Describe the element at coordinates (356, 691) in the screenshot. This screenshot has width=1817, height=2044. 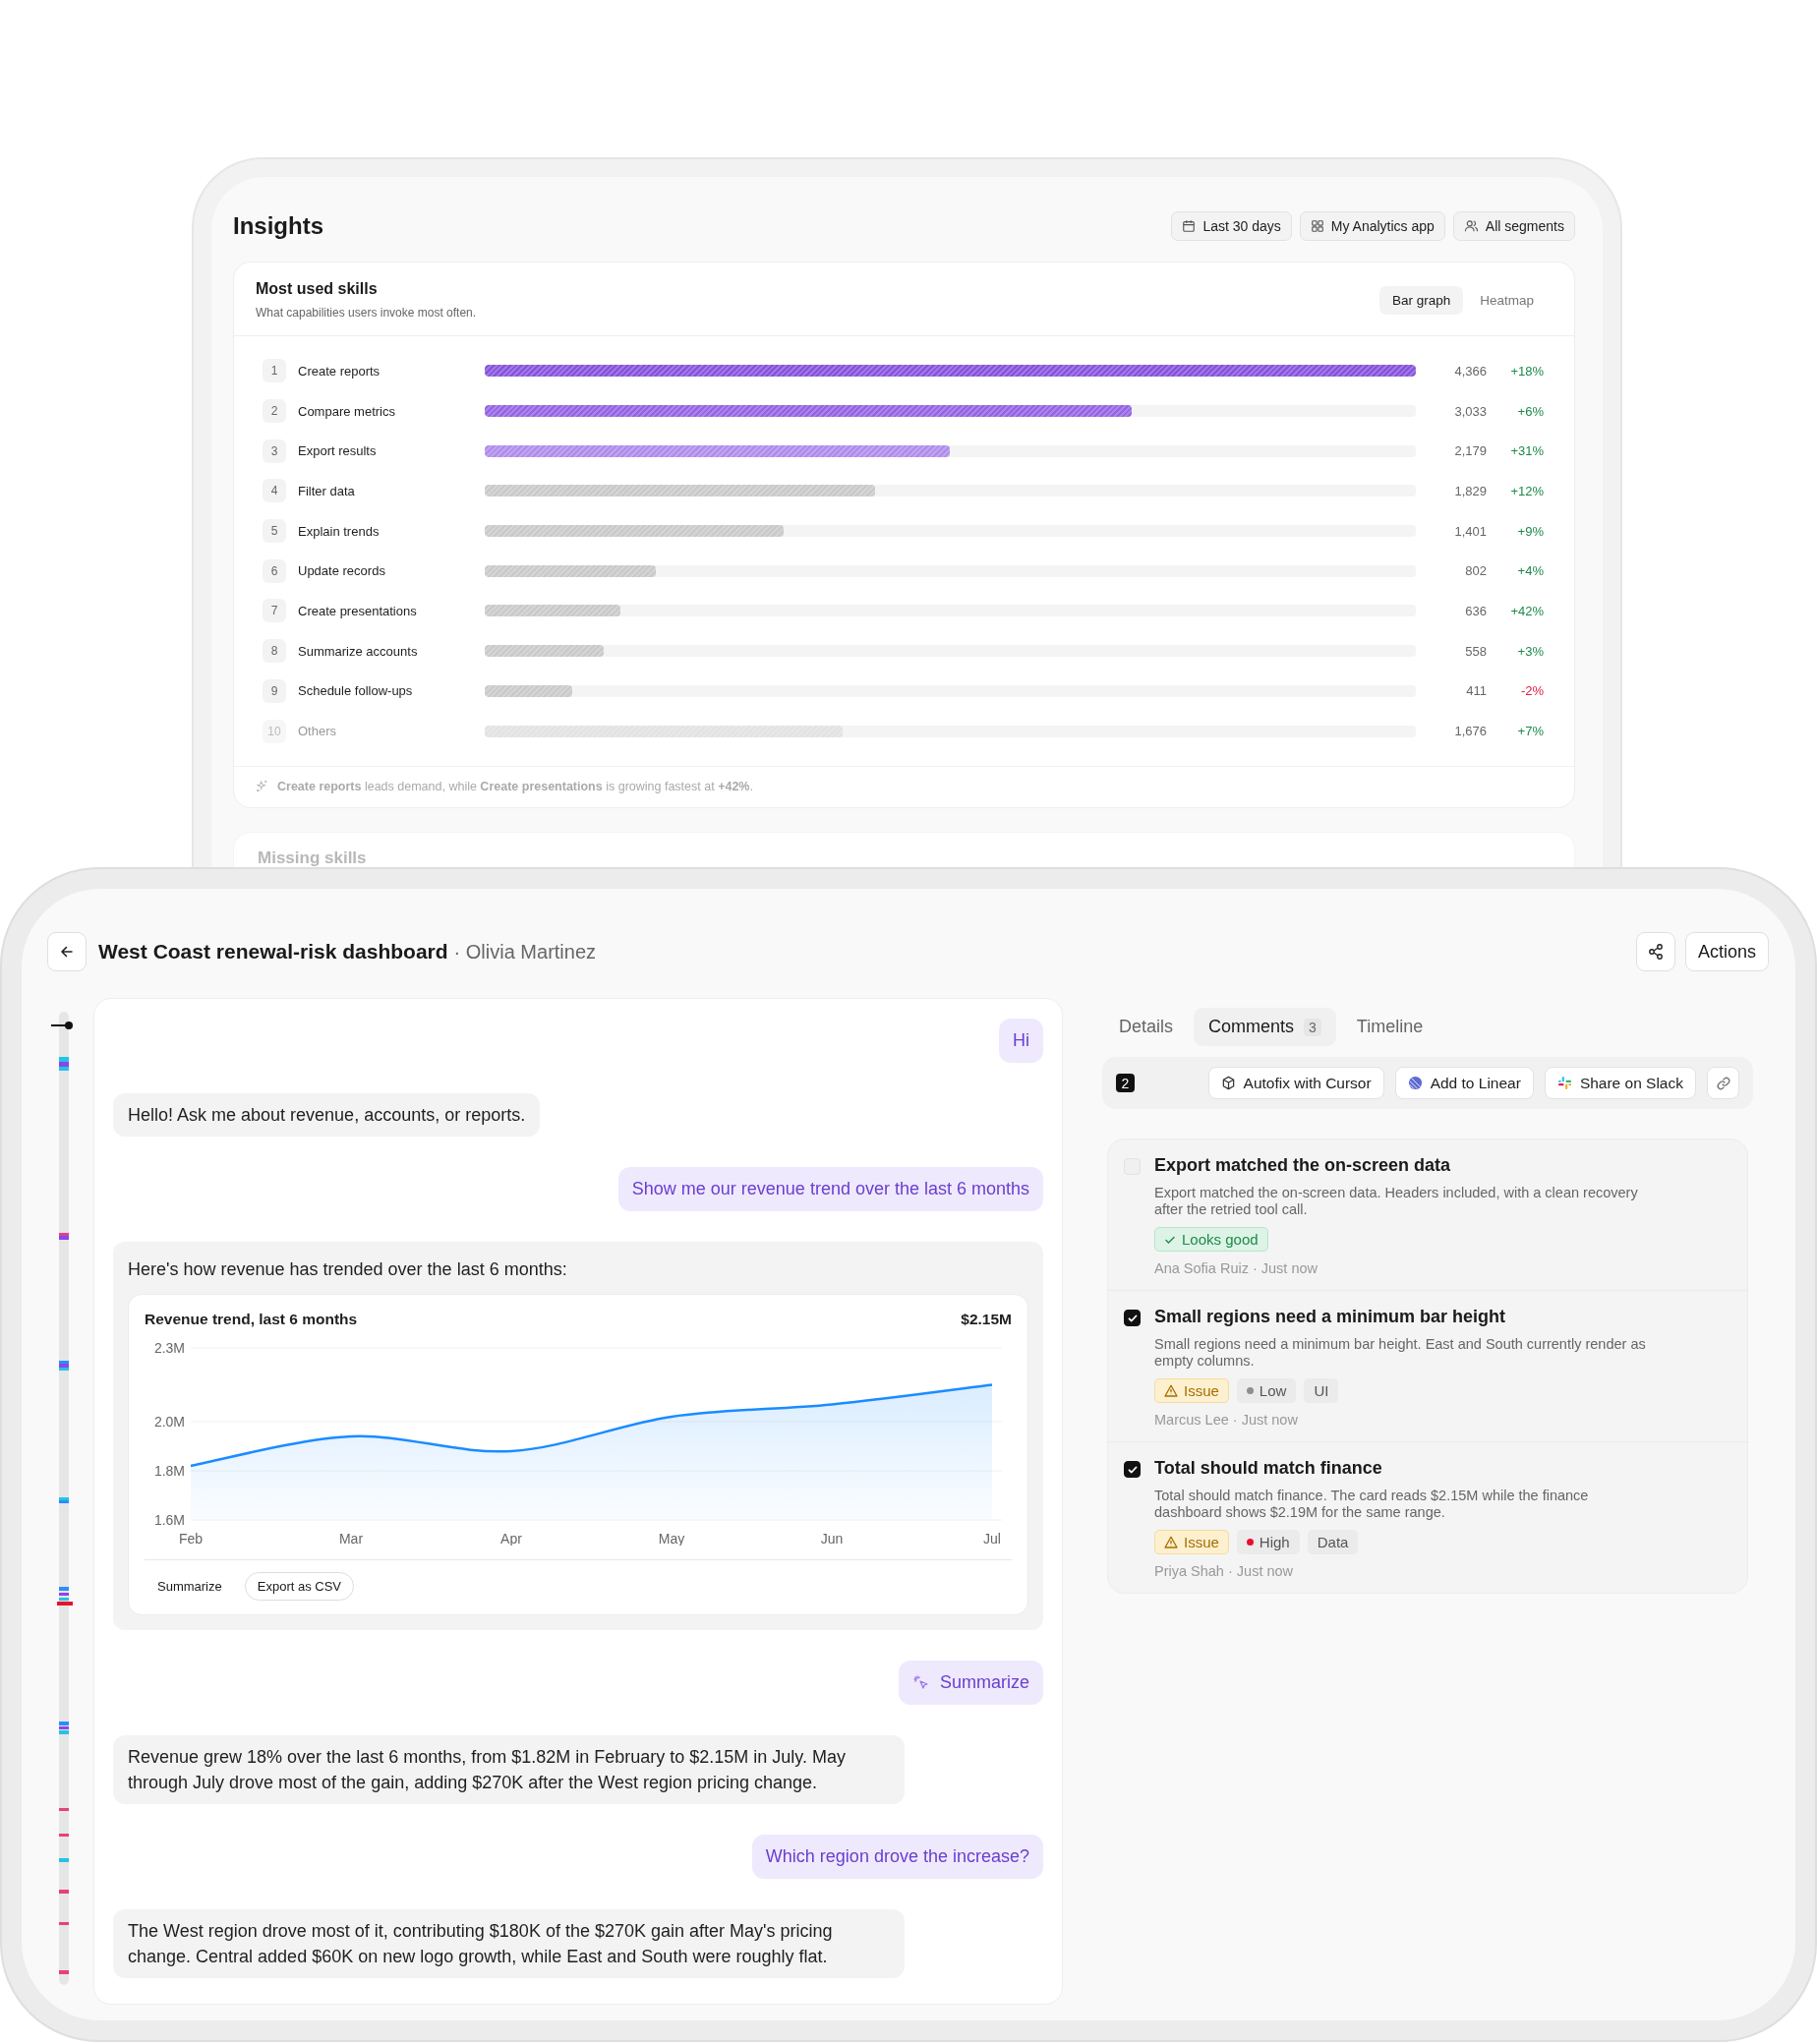
I see `skill-label: Schedule follow-ups` at that location.